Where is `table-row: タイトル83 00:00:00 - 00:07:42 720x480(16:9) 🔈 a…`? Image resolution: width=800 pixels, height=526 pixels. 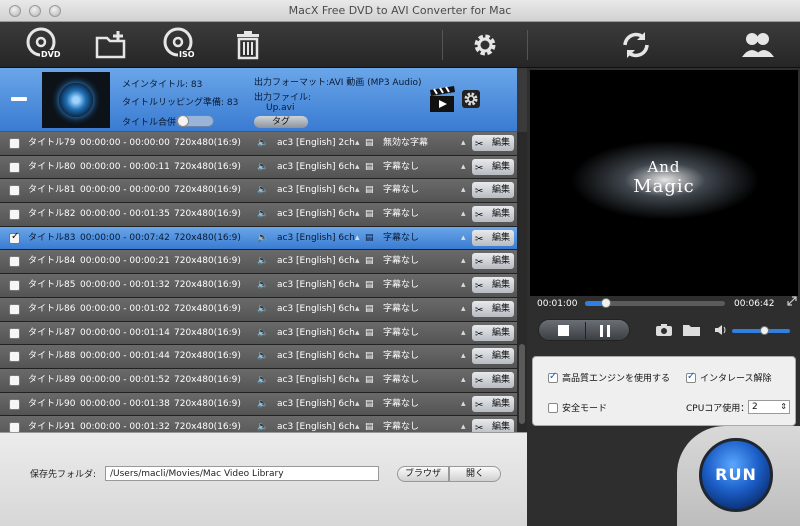
table-row: タイトル83 00:00:00 - 00:07:42 720x480(16:9) 🔈 a… is located at coordinates (258, 245).